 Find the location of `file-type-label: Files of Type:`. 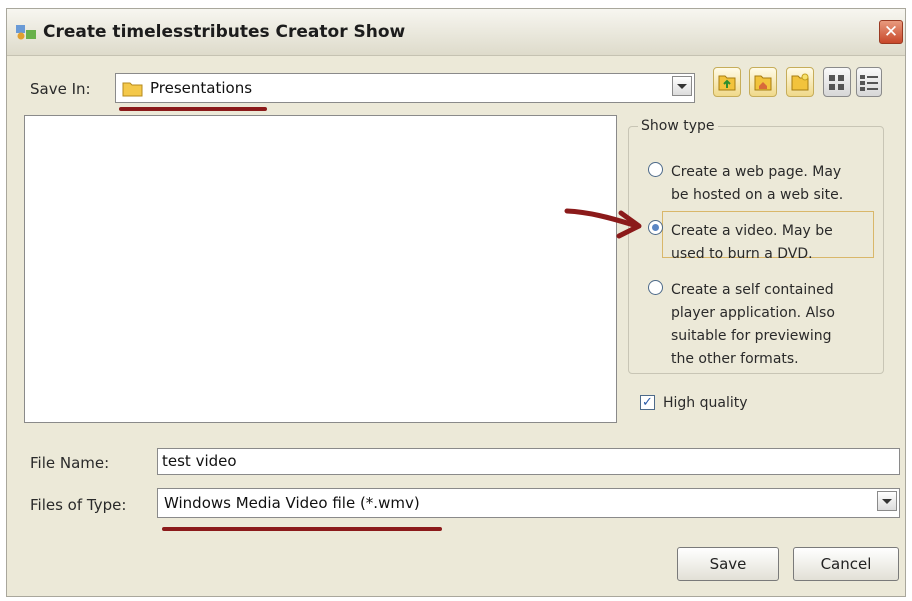

file-type-label: Files of Type: is located at coordinates (78, 505).